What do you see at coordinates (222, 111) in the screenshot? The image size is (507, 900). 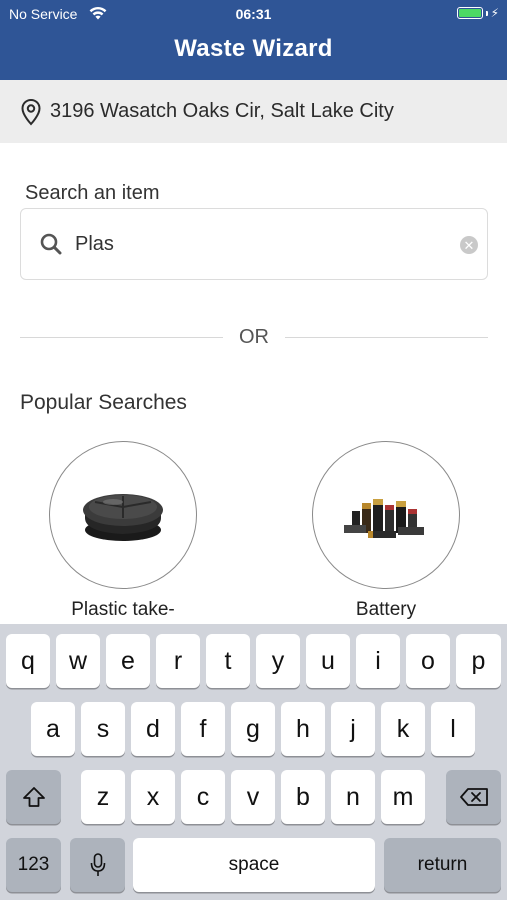 I see `address-text: 3196 Wasatch Oaks Cir, Salt Lake City` at bounding box center [222, 111].